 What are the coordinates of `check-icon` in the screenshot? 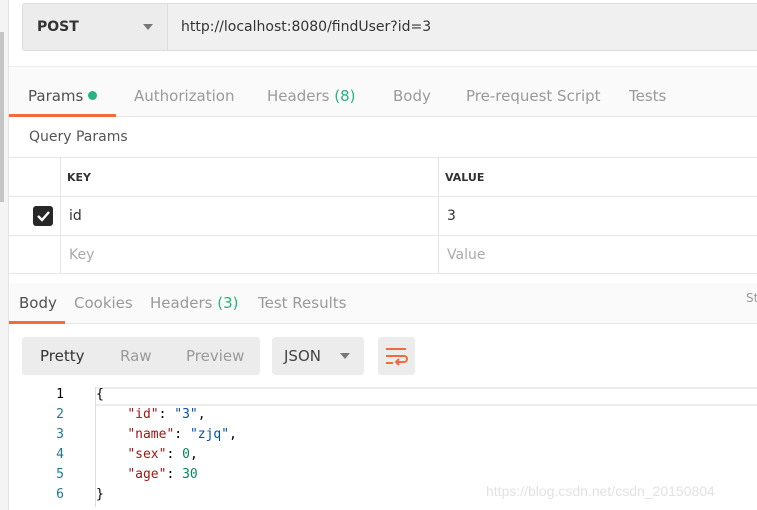 It's located at (43, 216).